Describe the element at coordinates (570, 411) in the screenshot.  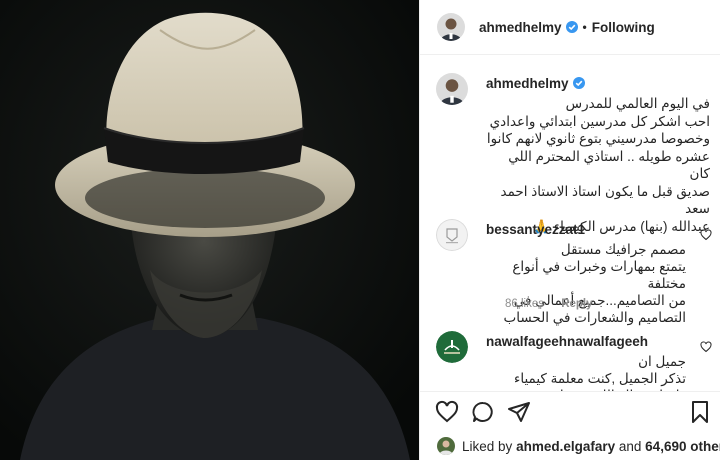
I see `post-actions` at that location.